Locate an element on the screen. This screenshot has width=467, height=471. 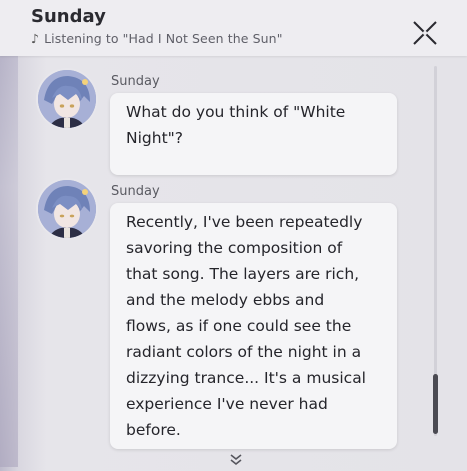
now-playing-text: Listening to "Had I Not Seen the Sun" is located at coordinates (163, 38).